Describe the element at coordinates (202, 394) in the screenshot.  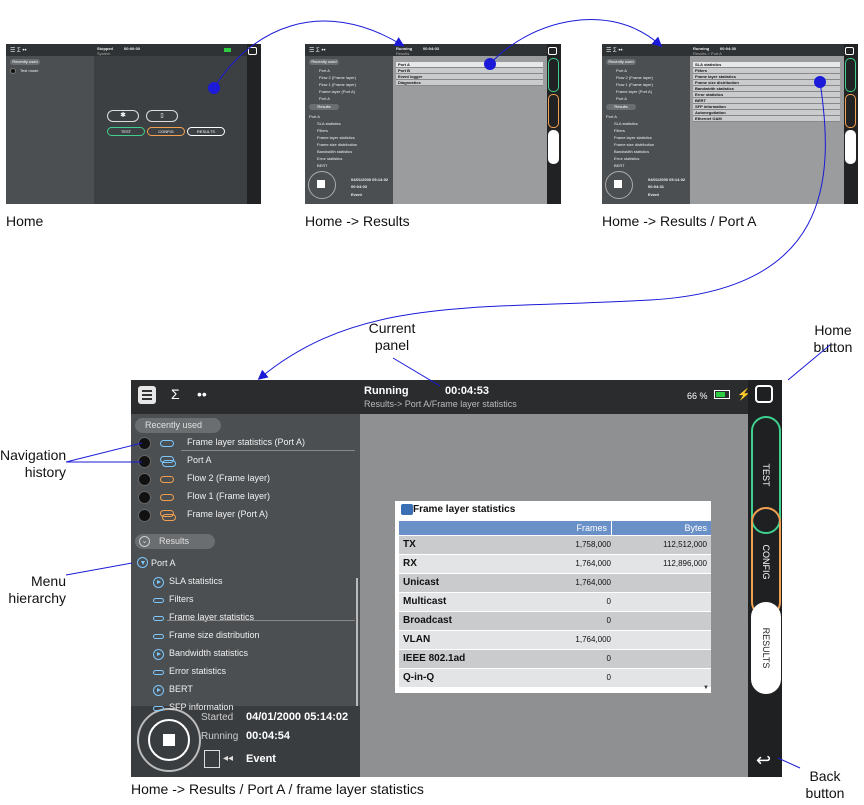
I see `more-icon: ••` at that location.